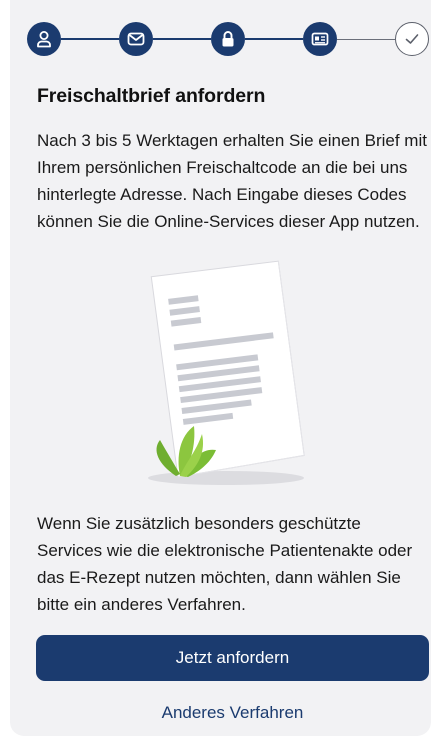  I want to click on other-method-link: Anderes Verfahren, so click(232, 713).